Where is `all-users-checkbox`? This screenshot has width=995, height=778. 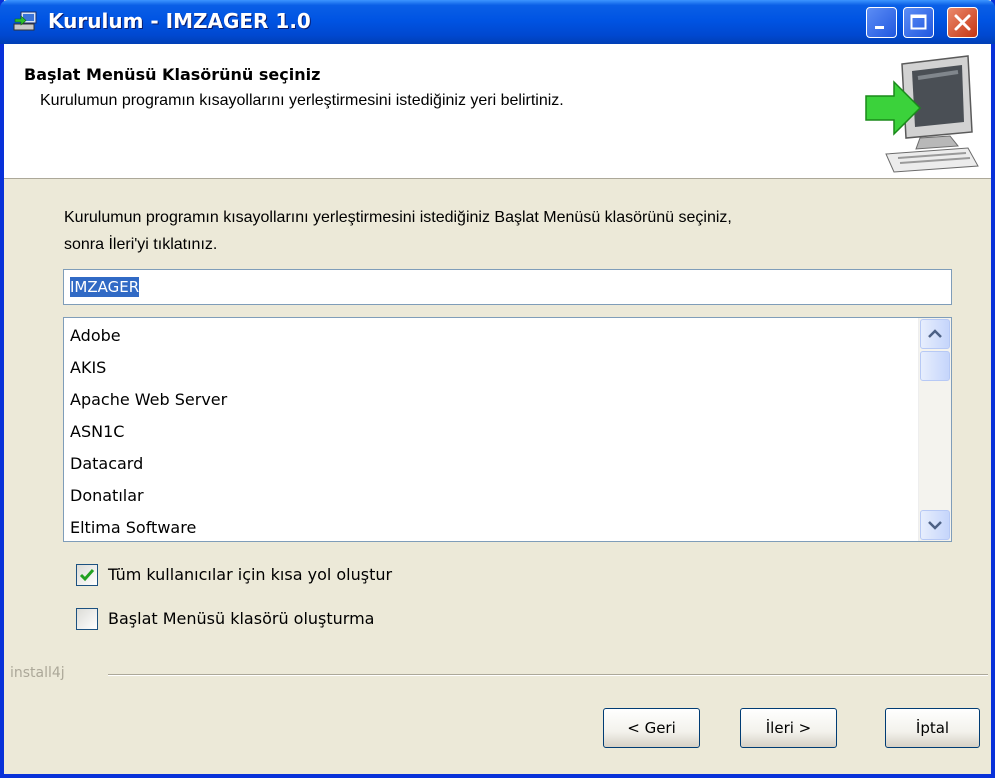
all-users-checkbox is located at coordinates (87, 575).